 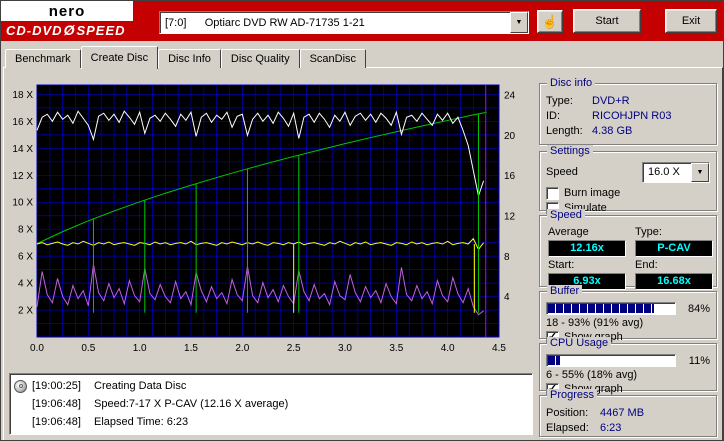 I want to click on end-speed-value: 16.68x, so click(x=674, y=281).